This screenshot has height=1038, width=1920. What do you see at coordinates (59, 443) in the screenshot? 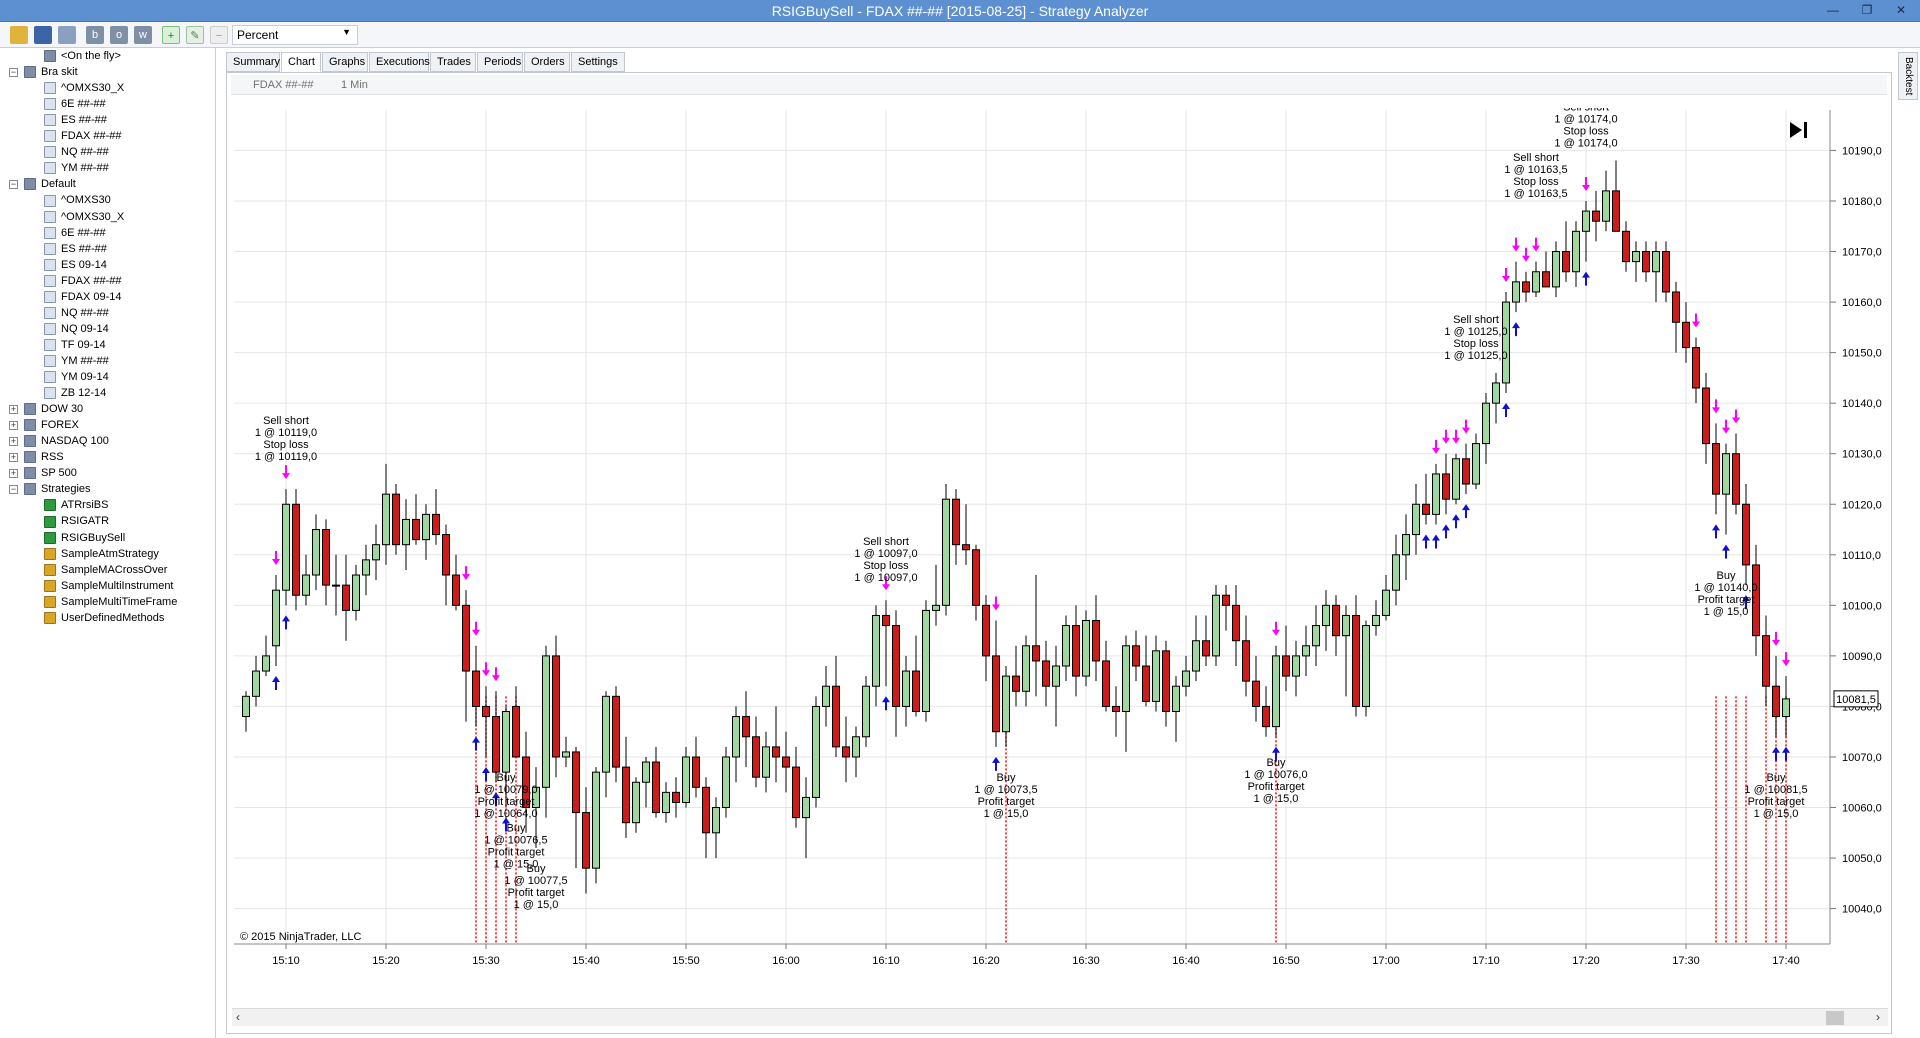
I see `tree-item: + NASDAQ 100` at bounding box center [59, 443].